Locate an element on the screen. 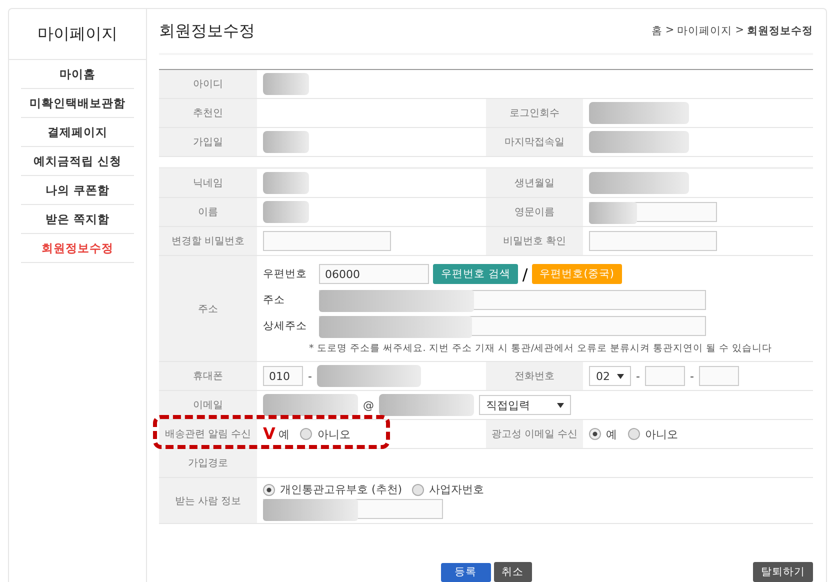  breadcrumb-link: 홈 is located at coordinates (656, 31).